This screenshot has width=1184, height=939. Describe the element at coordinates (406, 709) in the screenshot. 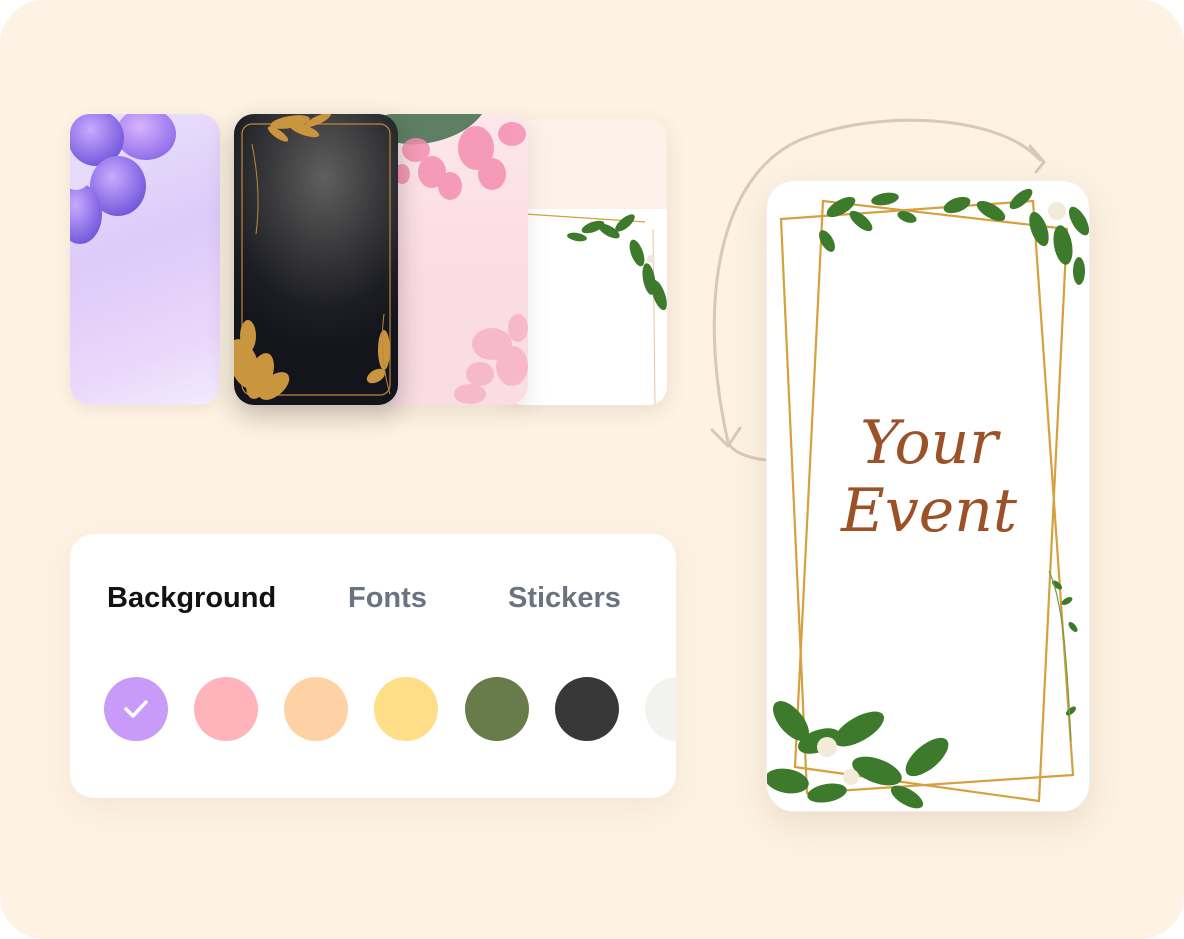

I see `swatch-yellow` at that location.